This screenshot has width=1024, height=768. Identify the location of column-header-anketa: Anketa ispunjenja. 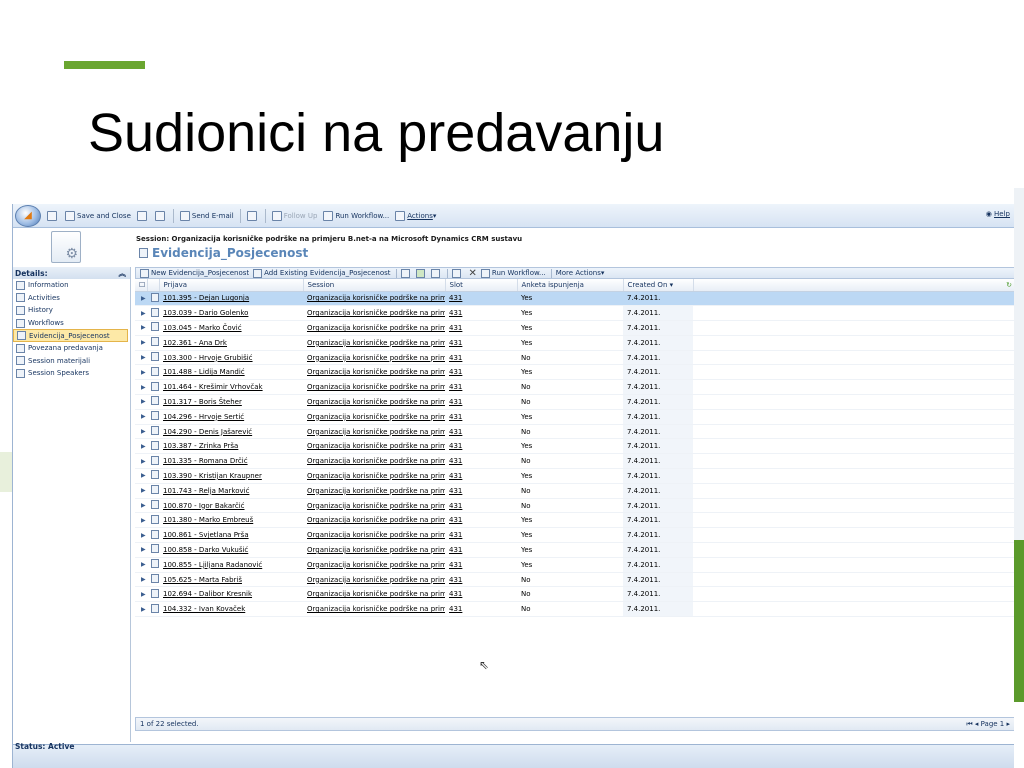
(570, 285).